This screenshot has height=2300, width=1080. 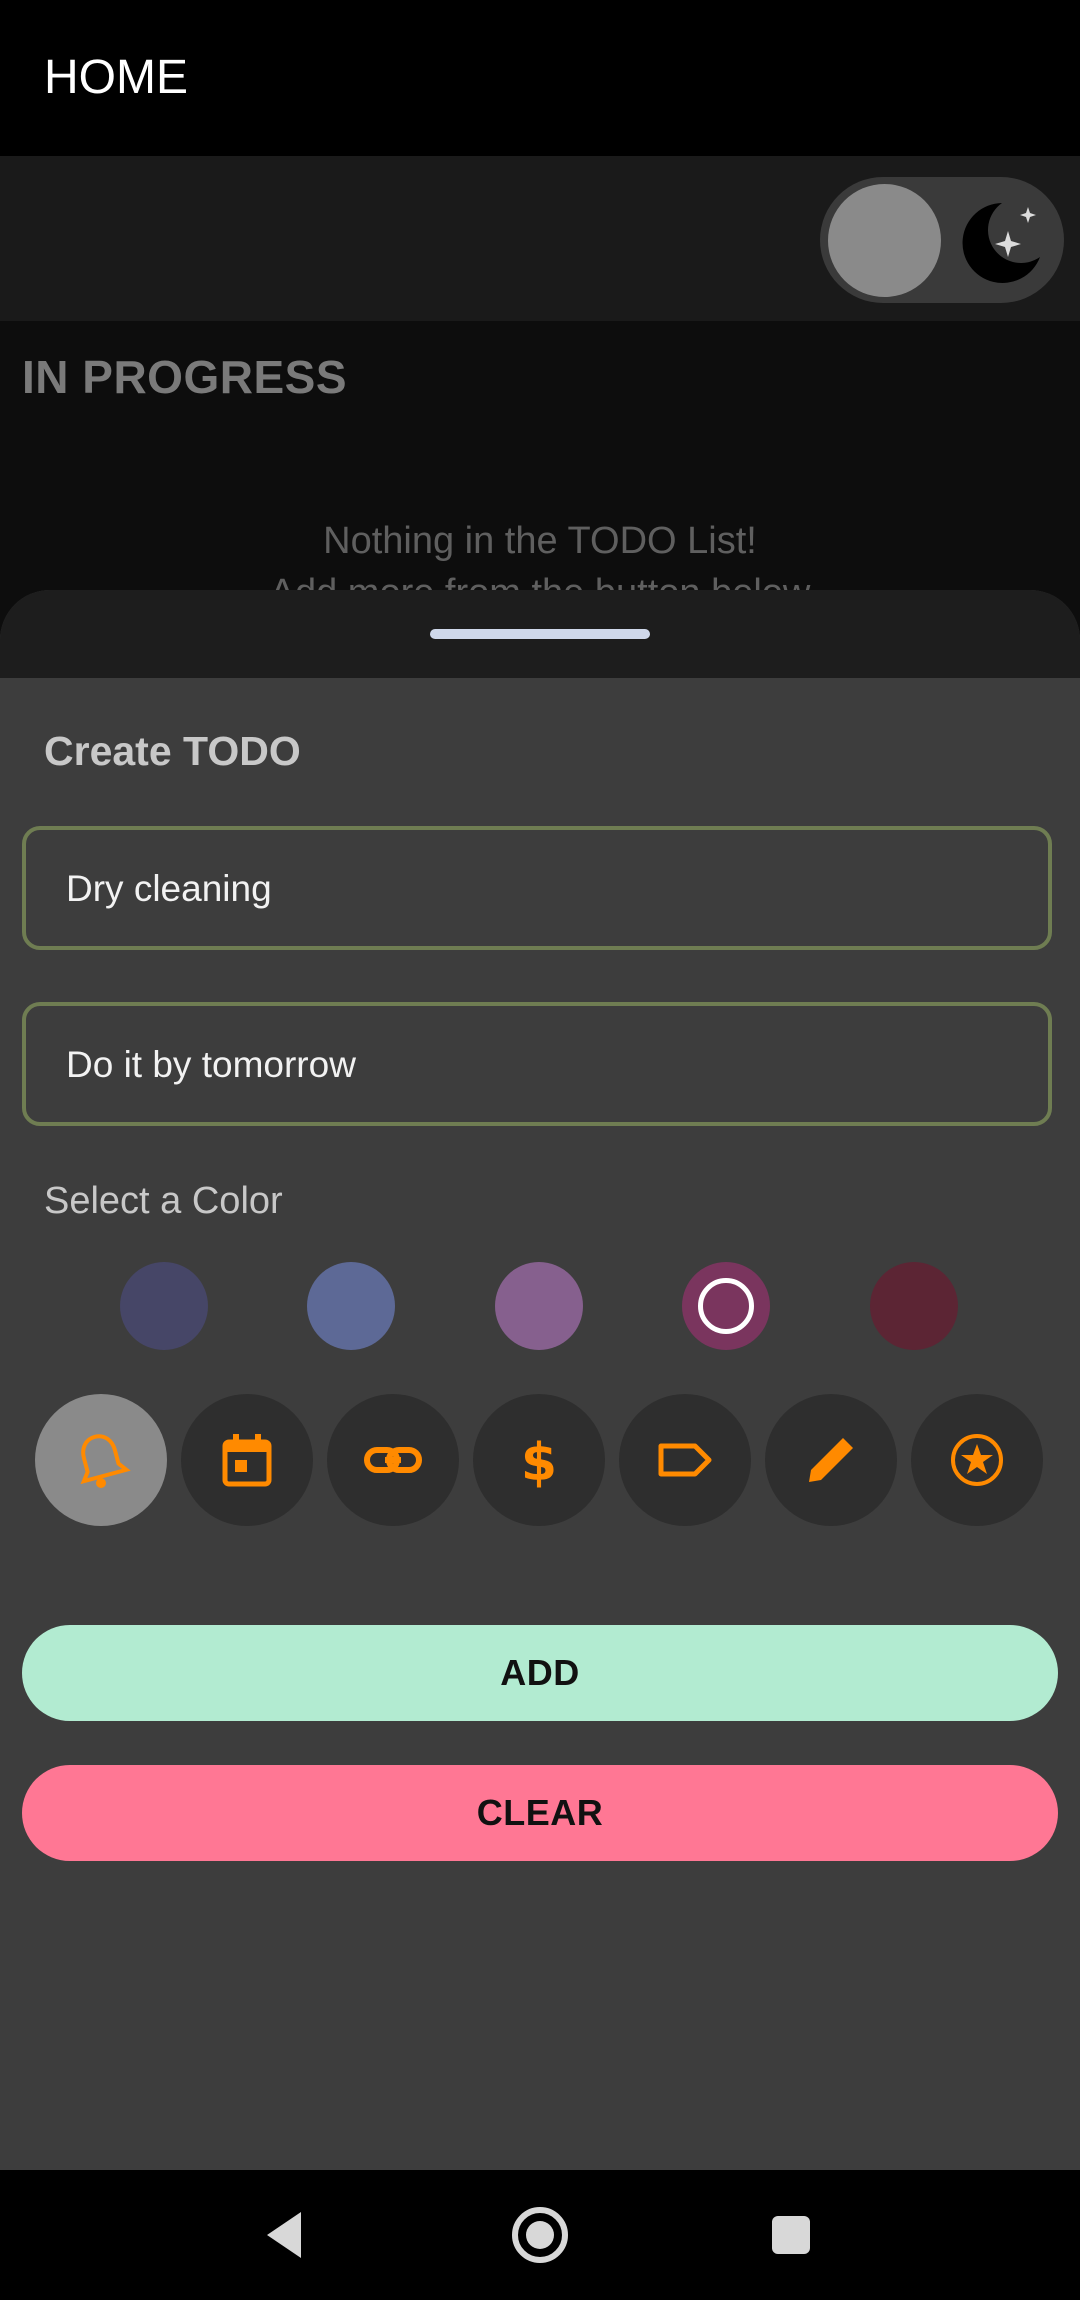 What do you see at coordinates (288, 2235) in the screenshot?
I see `back-icon` at bounding box center [288, 2235].